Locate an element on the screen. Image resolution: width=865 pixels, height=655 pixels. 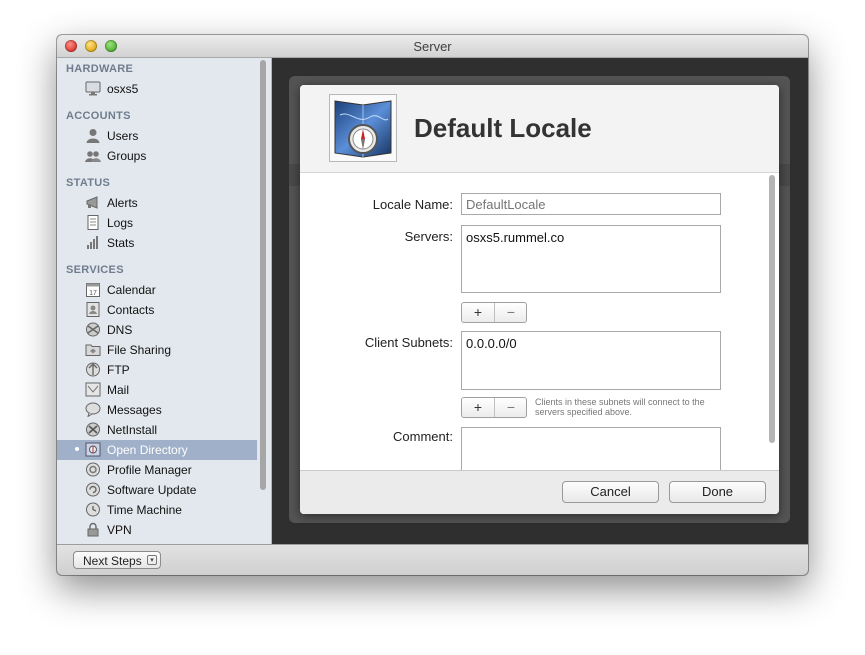
next-steps-button: Next Steps ▾ is located at coordinates (117, 560).